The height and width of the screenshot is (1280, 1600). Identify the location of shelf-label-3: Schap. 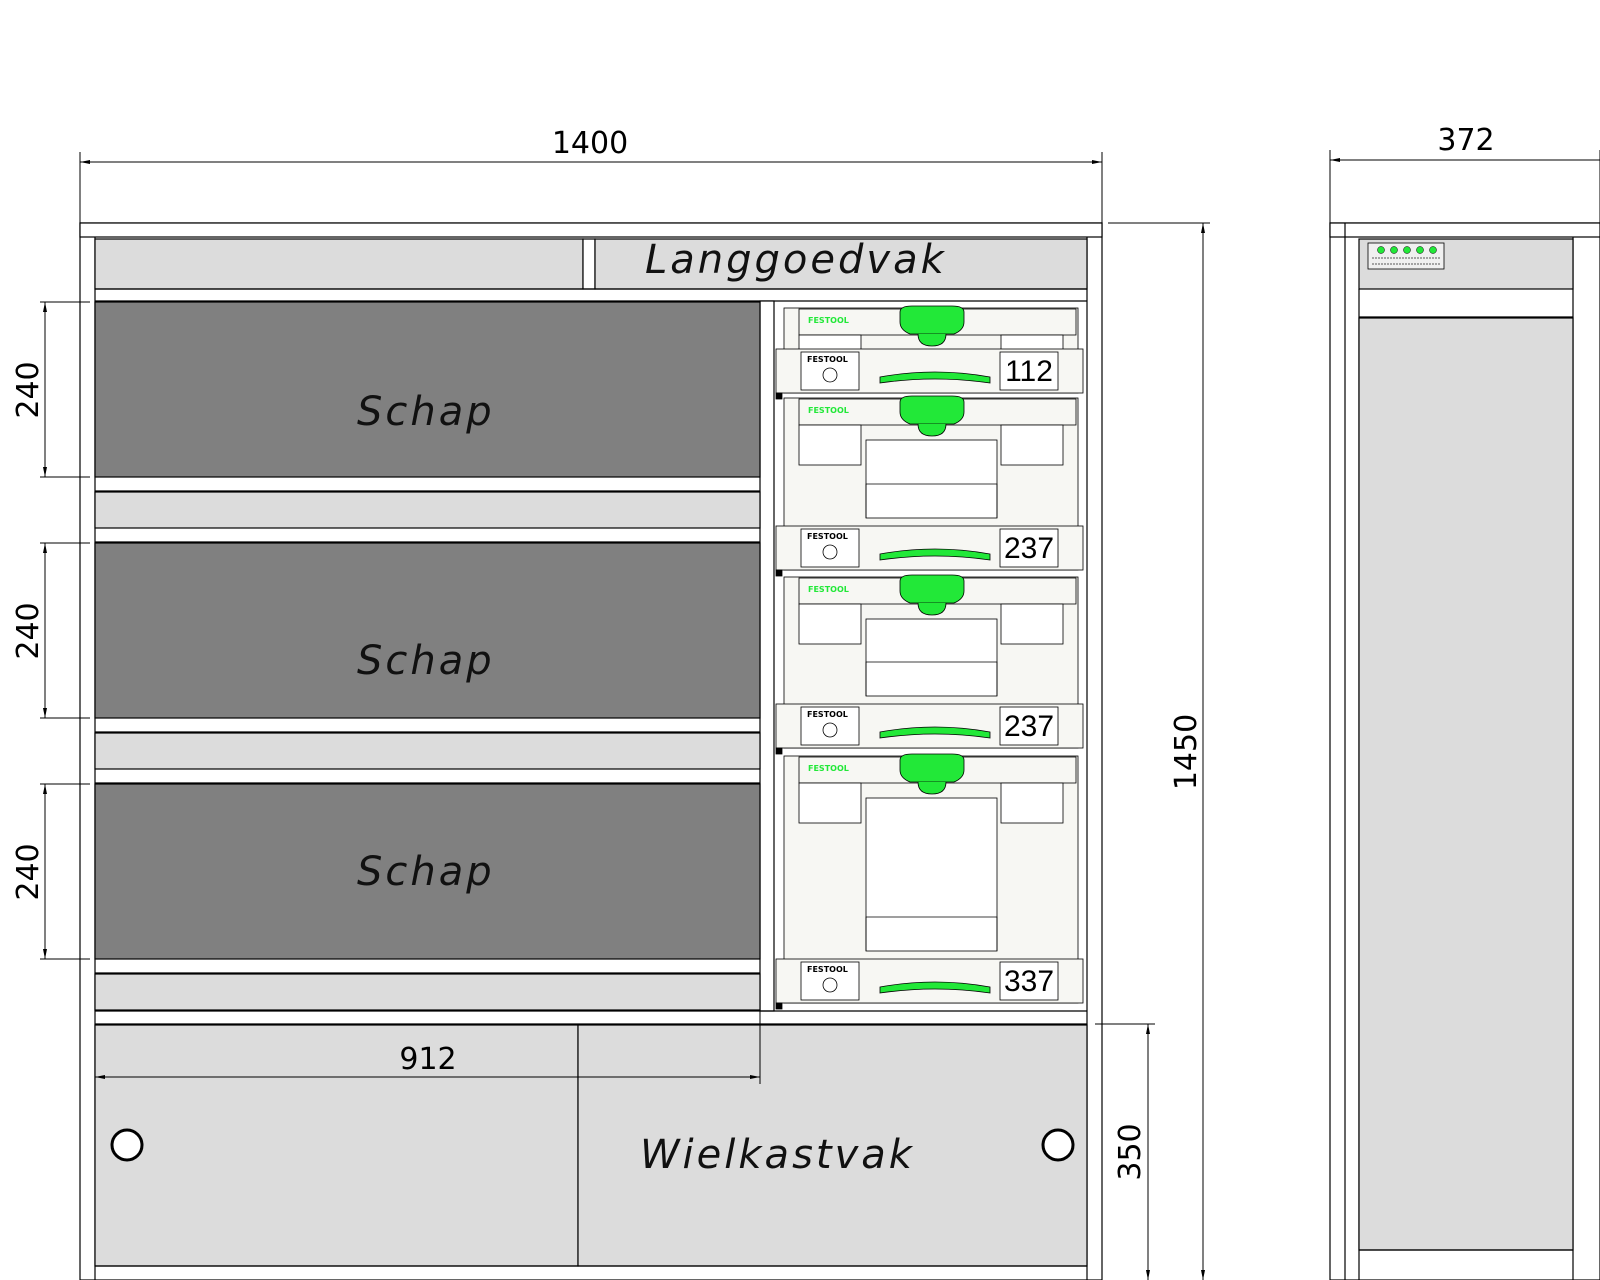
(426, 872).